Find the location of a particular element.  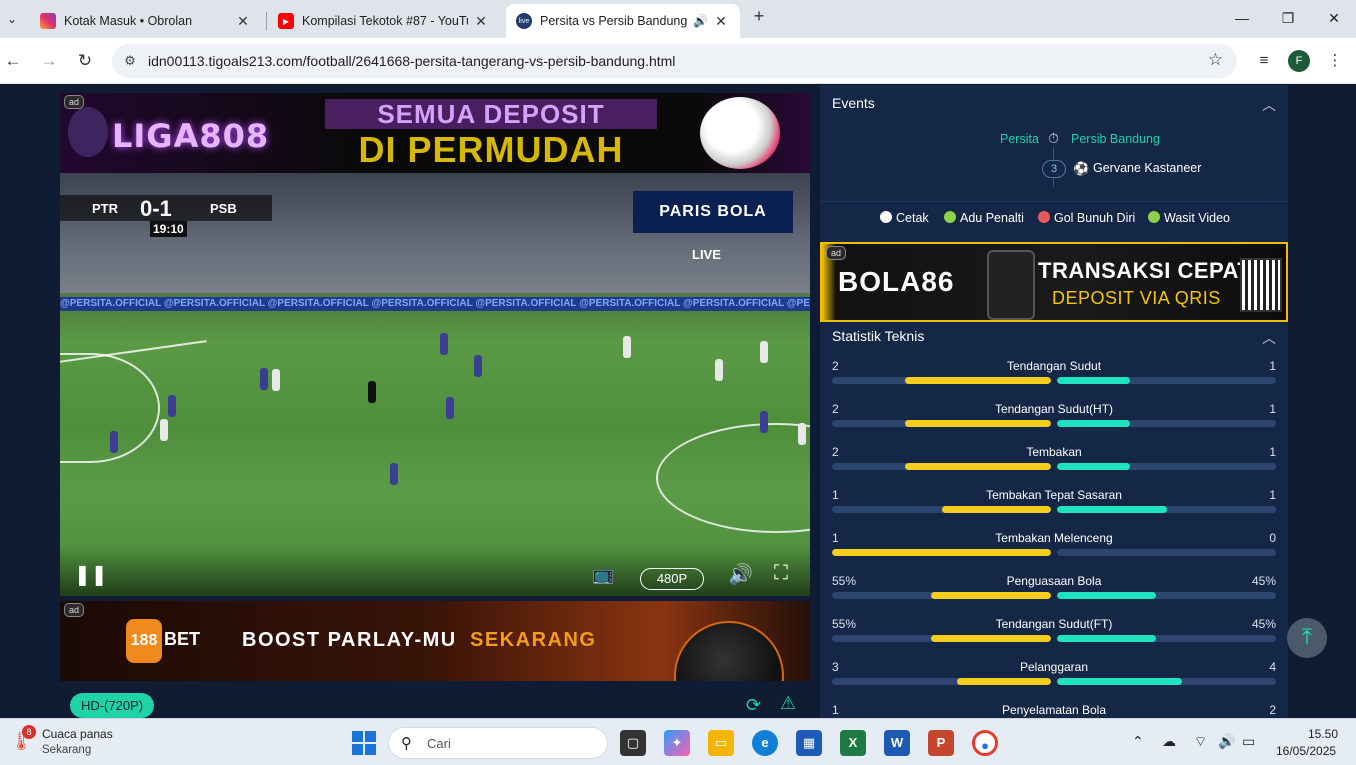

tab-persita-persib: live Persita vs Persib Bandung - Li 🔊 ✕ is located at coordinates (623, 21).